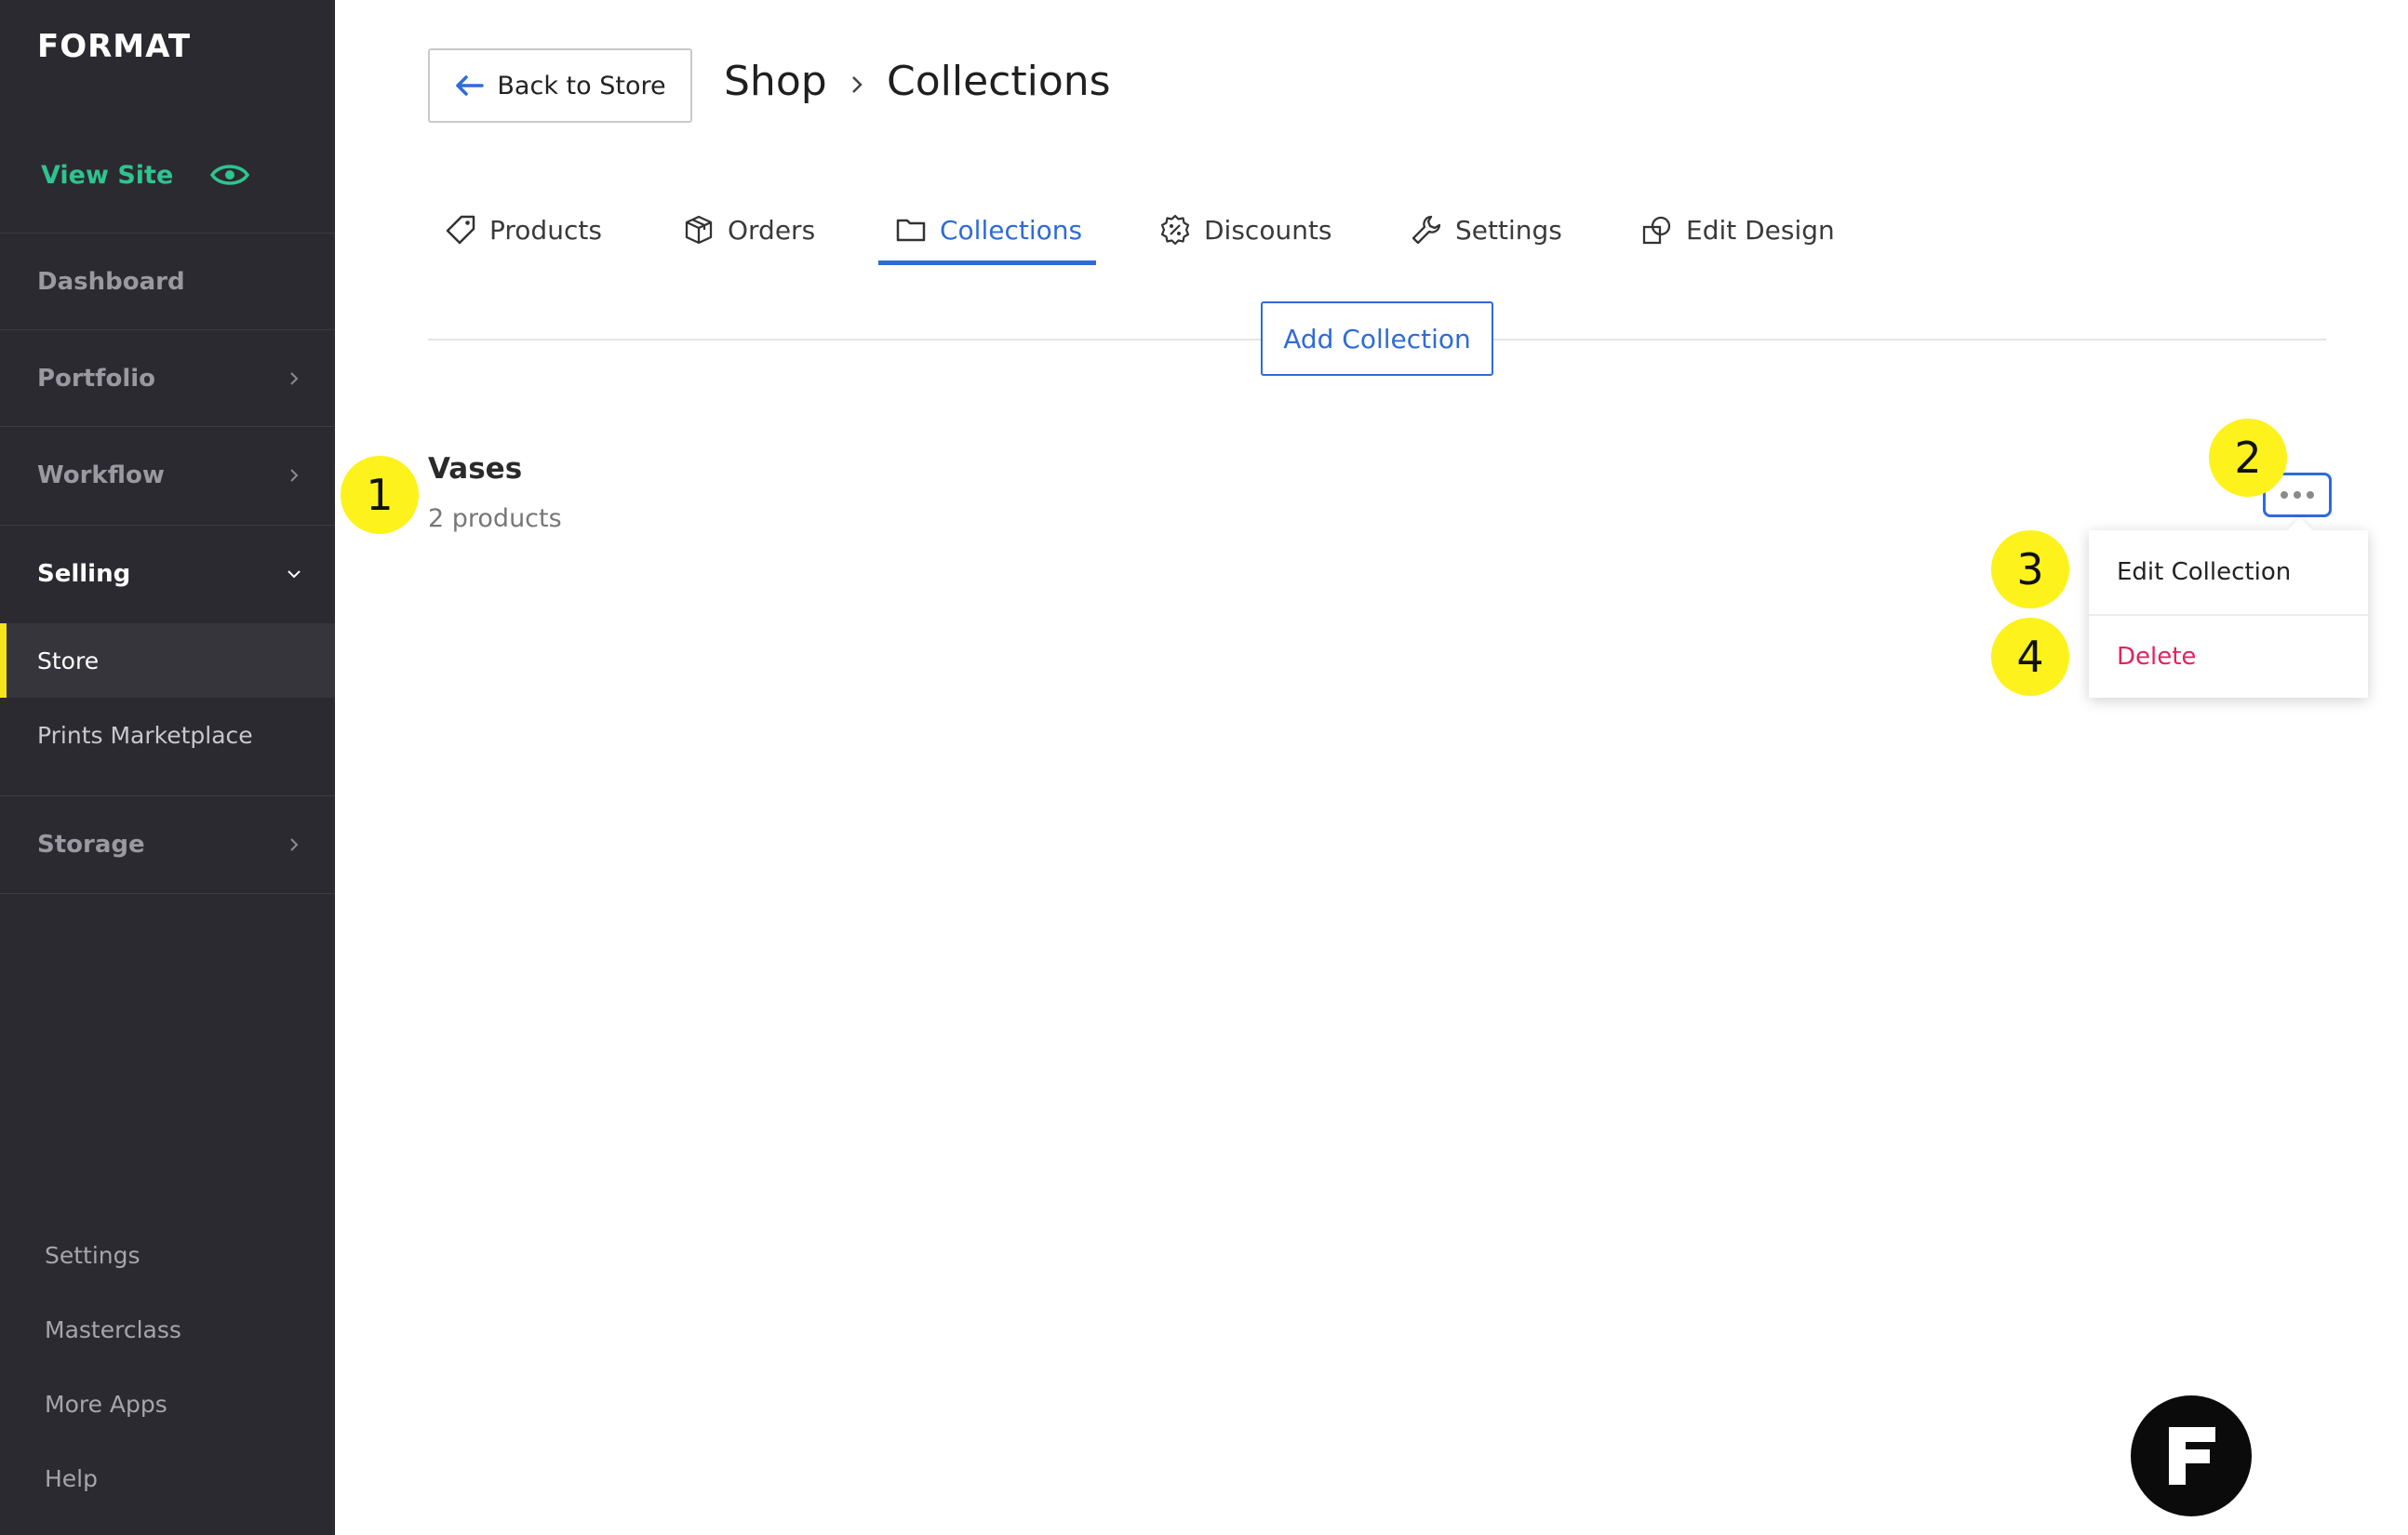 The width and height of the screenshot is (2408, 1535). Describe the element at coordinates (495, 518) in the screenshot. I see `collection-product-count: 2 products` at that location.